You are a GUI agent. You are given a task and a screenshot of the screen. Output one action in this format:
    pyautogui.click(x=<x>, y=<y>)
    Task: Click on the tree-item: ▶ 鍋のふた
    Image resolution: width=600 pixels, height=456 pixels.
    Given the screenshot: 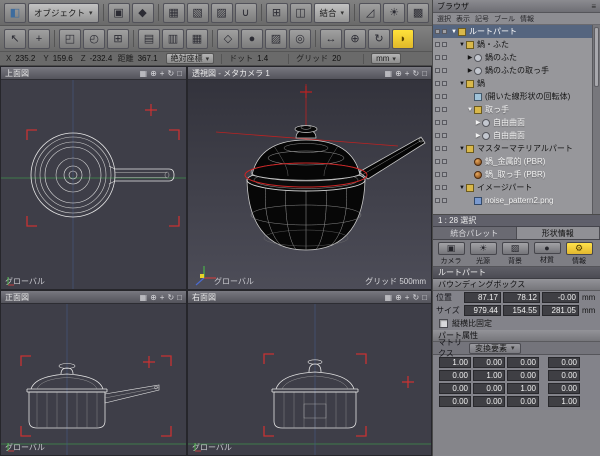 What is the action you would take?
    pyautogui.click(x=512, y=57)
    